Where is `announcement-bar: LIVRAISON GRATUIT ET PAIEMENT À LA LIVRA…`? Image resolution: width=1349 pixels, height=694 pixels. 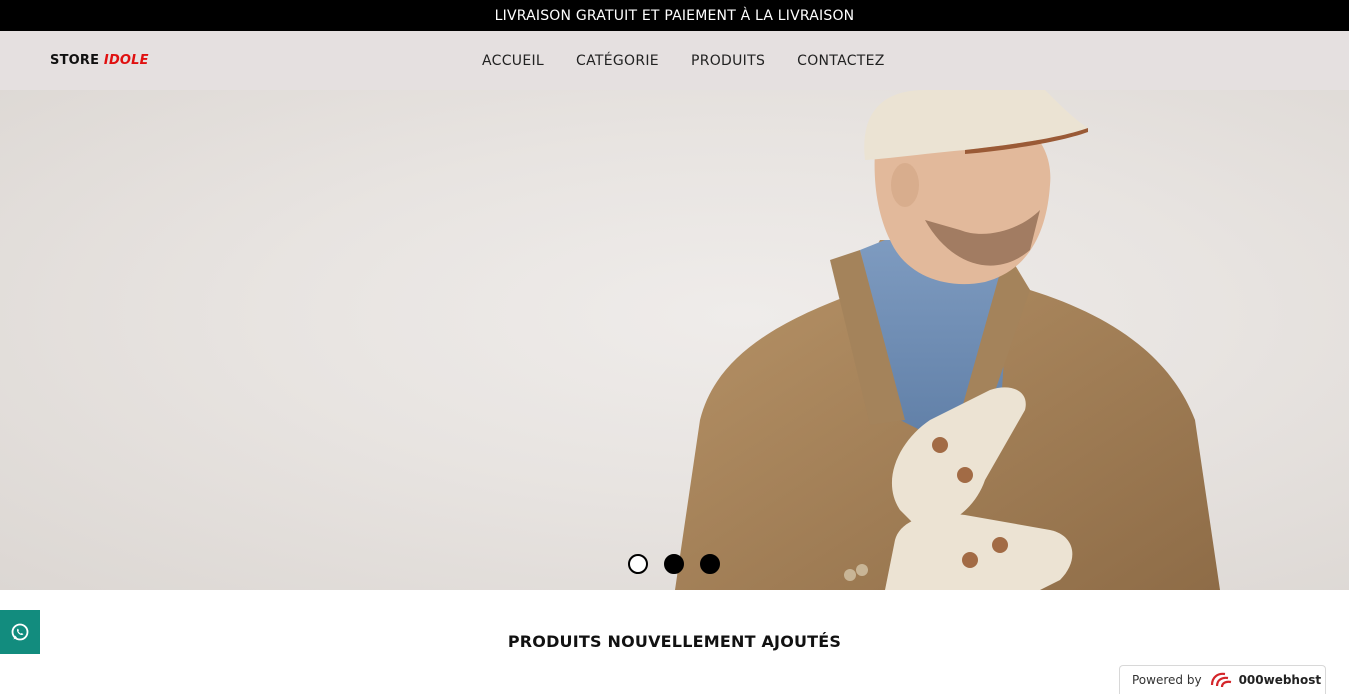
announcement-bar: LIVRAISON GRATUIT ET PAIEMENT À LA LIVRA… is located at coordinates (674, 15).